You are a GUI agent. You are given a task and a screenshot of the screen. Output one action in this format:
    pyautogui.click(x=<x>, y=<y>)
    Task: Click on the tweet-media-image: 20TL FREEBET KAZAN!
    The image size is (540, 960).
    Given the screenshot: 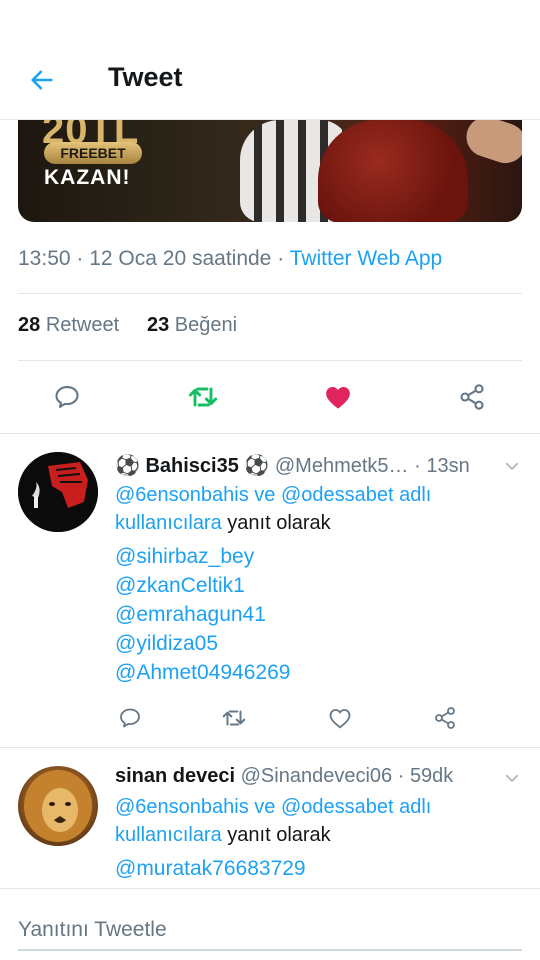 What is the action you would take?
    pyautogui.click(x=270, y=171)
    